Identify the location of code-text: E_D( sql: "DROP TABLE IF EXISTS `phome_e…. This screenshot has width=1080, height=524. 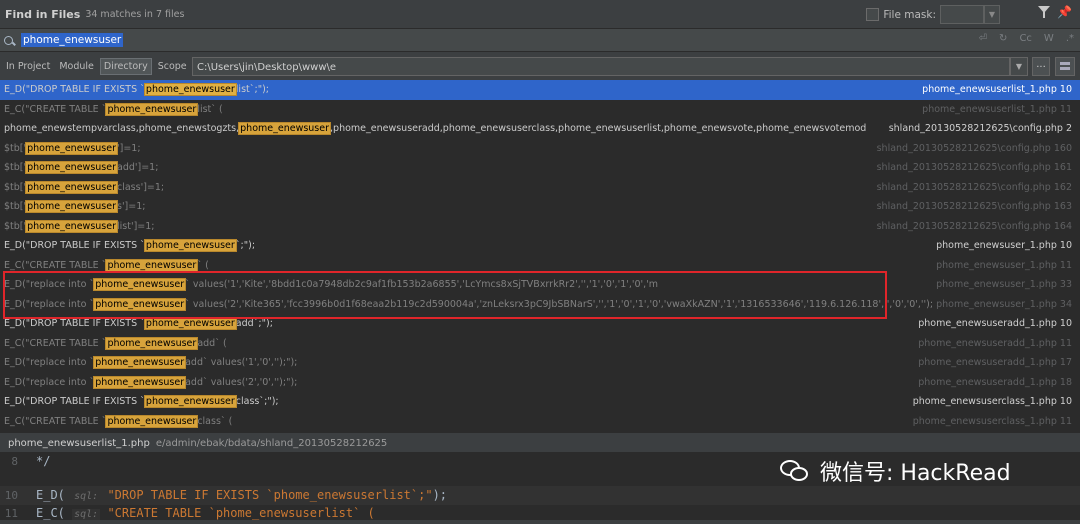
(241, 496).